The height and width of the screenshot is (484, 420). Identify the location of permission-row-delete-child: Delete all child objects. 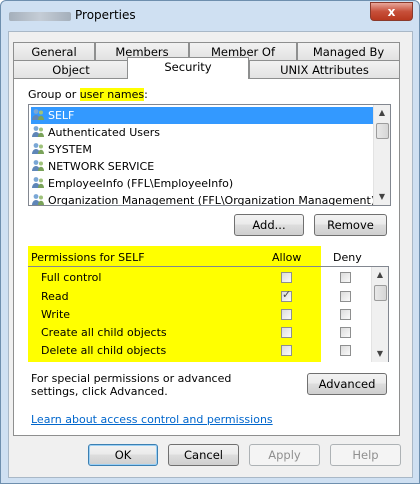
(103, 351).